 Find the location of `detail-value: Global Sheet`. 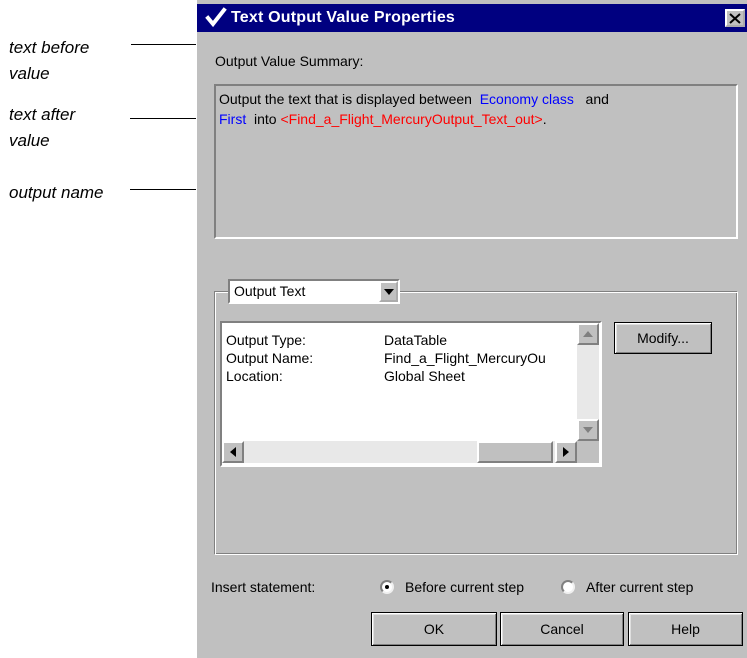

detail-value: Global Sheet is located at coordinates (424, 376).